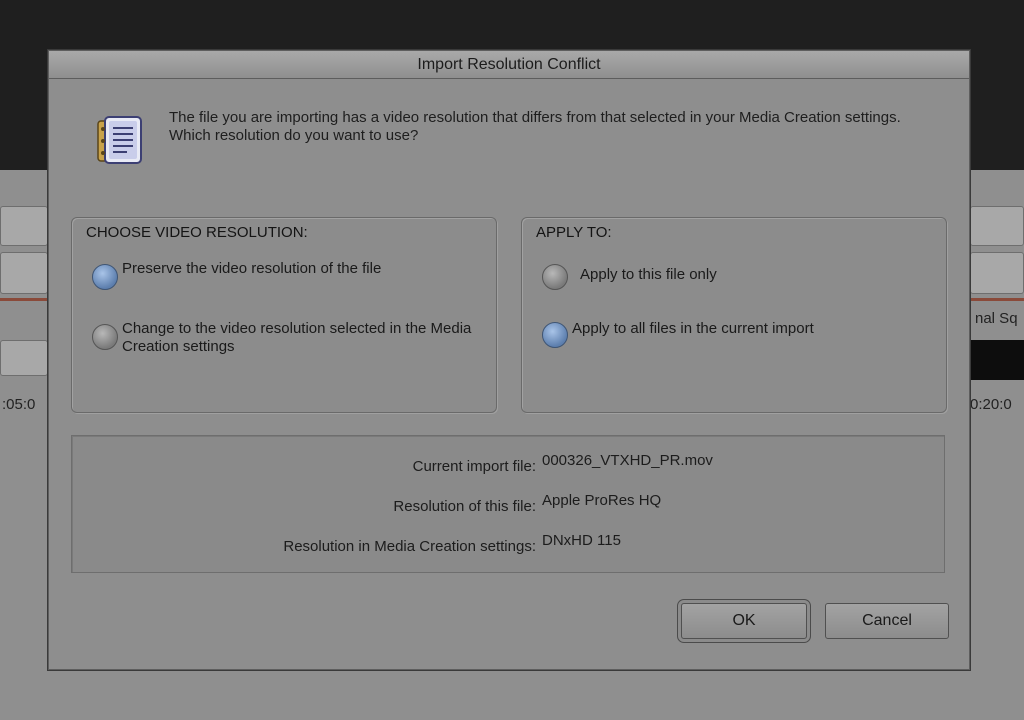 The image size is (1024, 720). I want to click on apply-to-title: APPLY TO:, so click(574, 232).